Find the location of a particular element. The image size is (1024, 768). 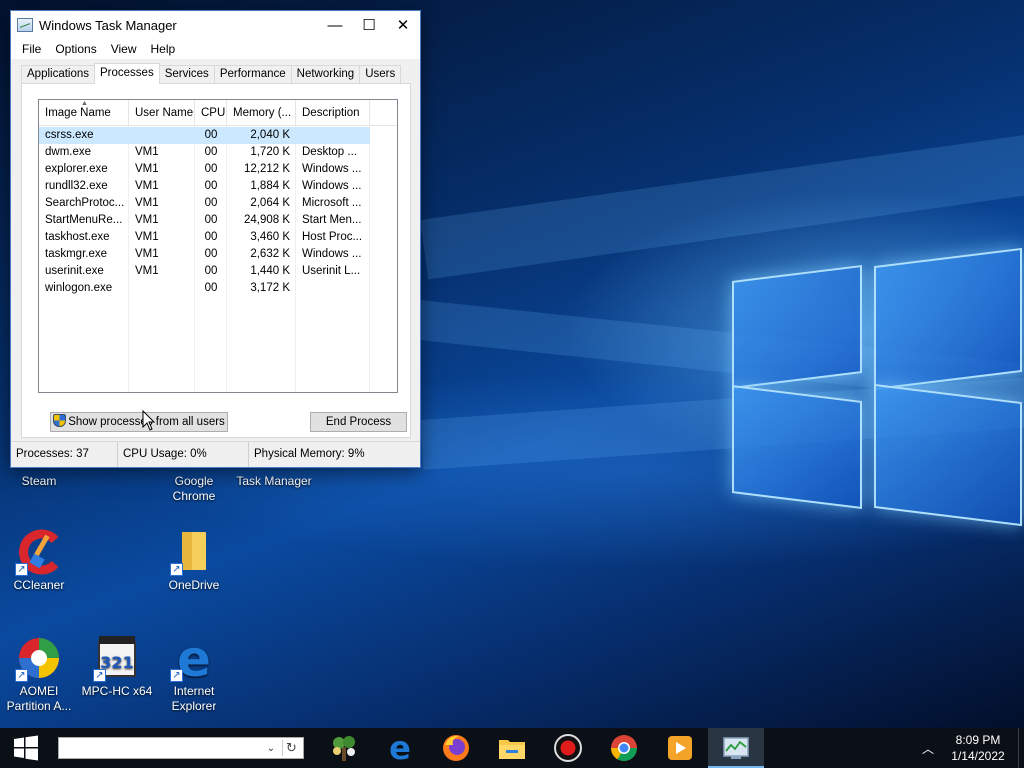

tab-networking: Networking is located at coordinates (325, 74).